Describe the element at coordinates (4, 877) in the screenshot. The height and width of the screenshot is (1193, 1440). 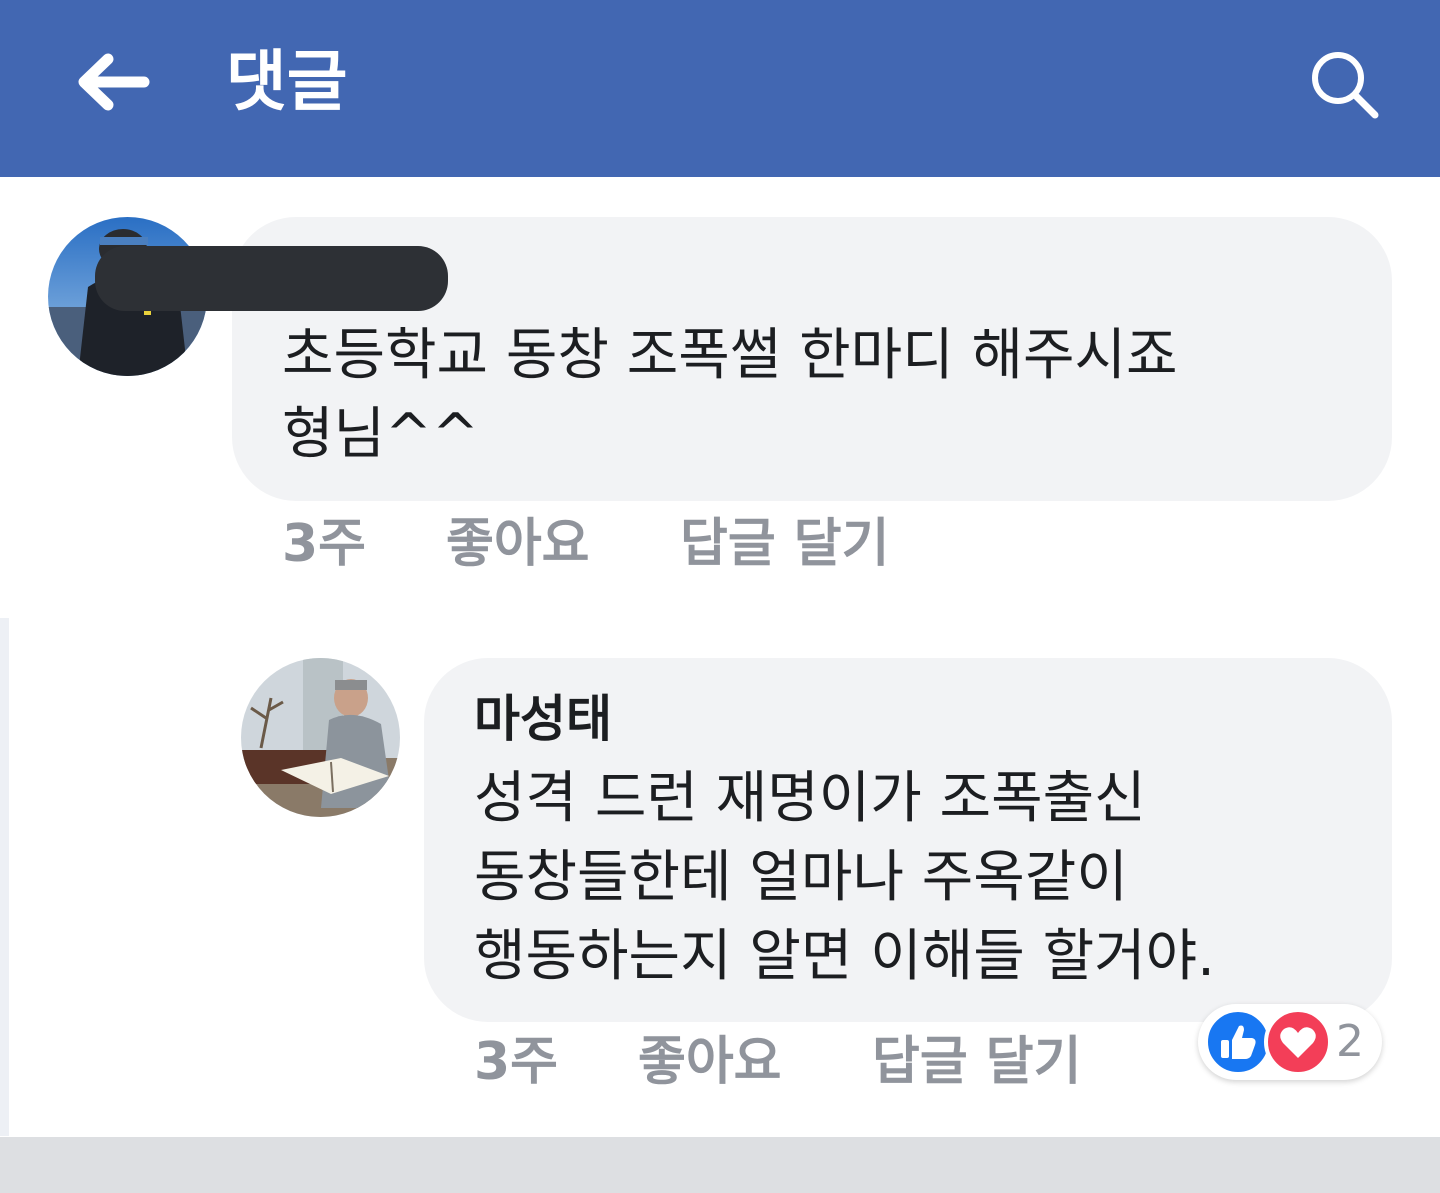
I see `reply-thread-rail` at that location.